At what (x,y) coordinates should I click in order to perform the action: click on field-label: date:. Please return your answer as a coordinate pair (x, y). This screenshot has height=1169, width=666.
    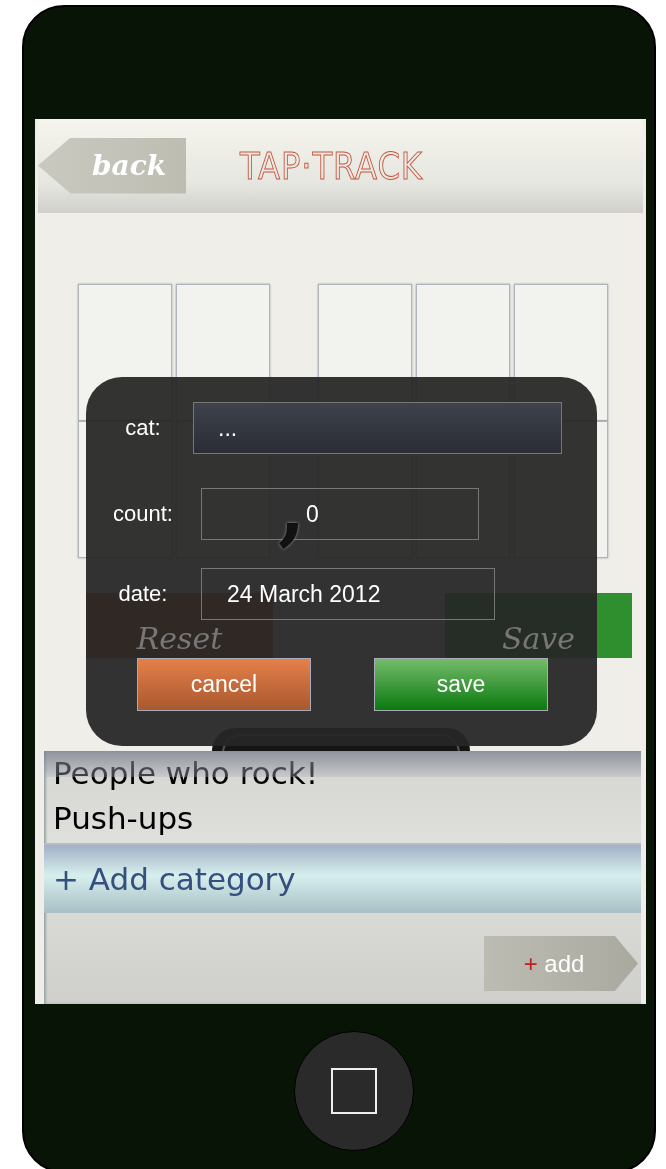
    Looking at the image, I should click on (143, 594).